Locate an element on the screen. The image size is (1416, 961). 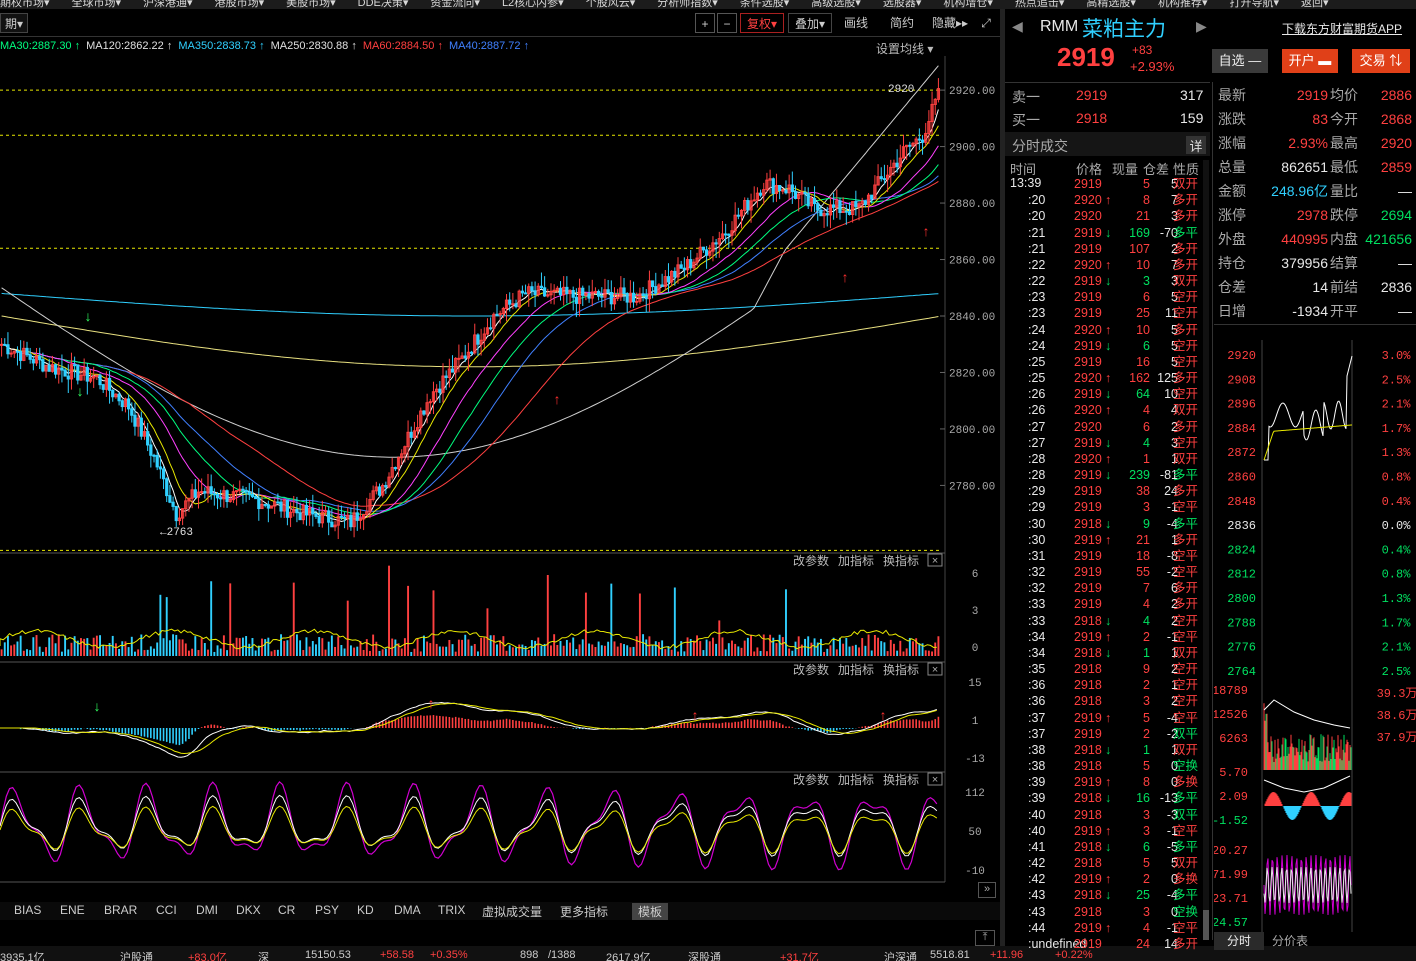
scroll-right-icon: » is located at coordinates (987, 890).